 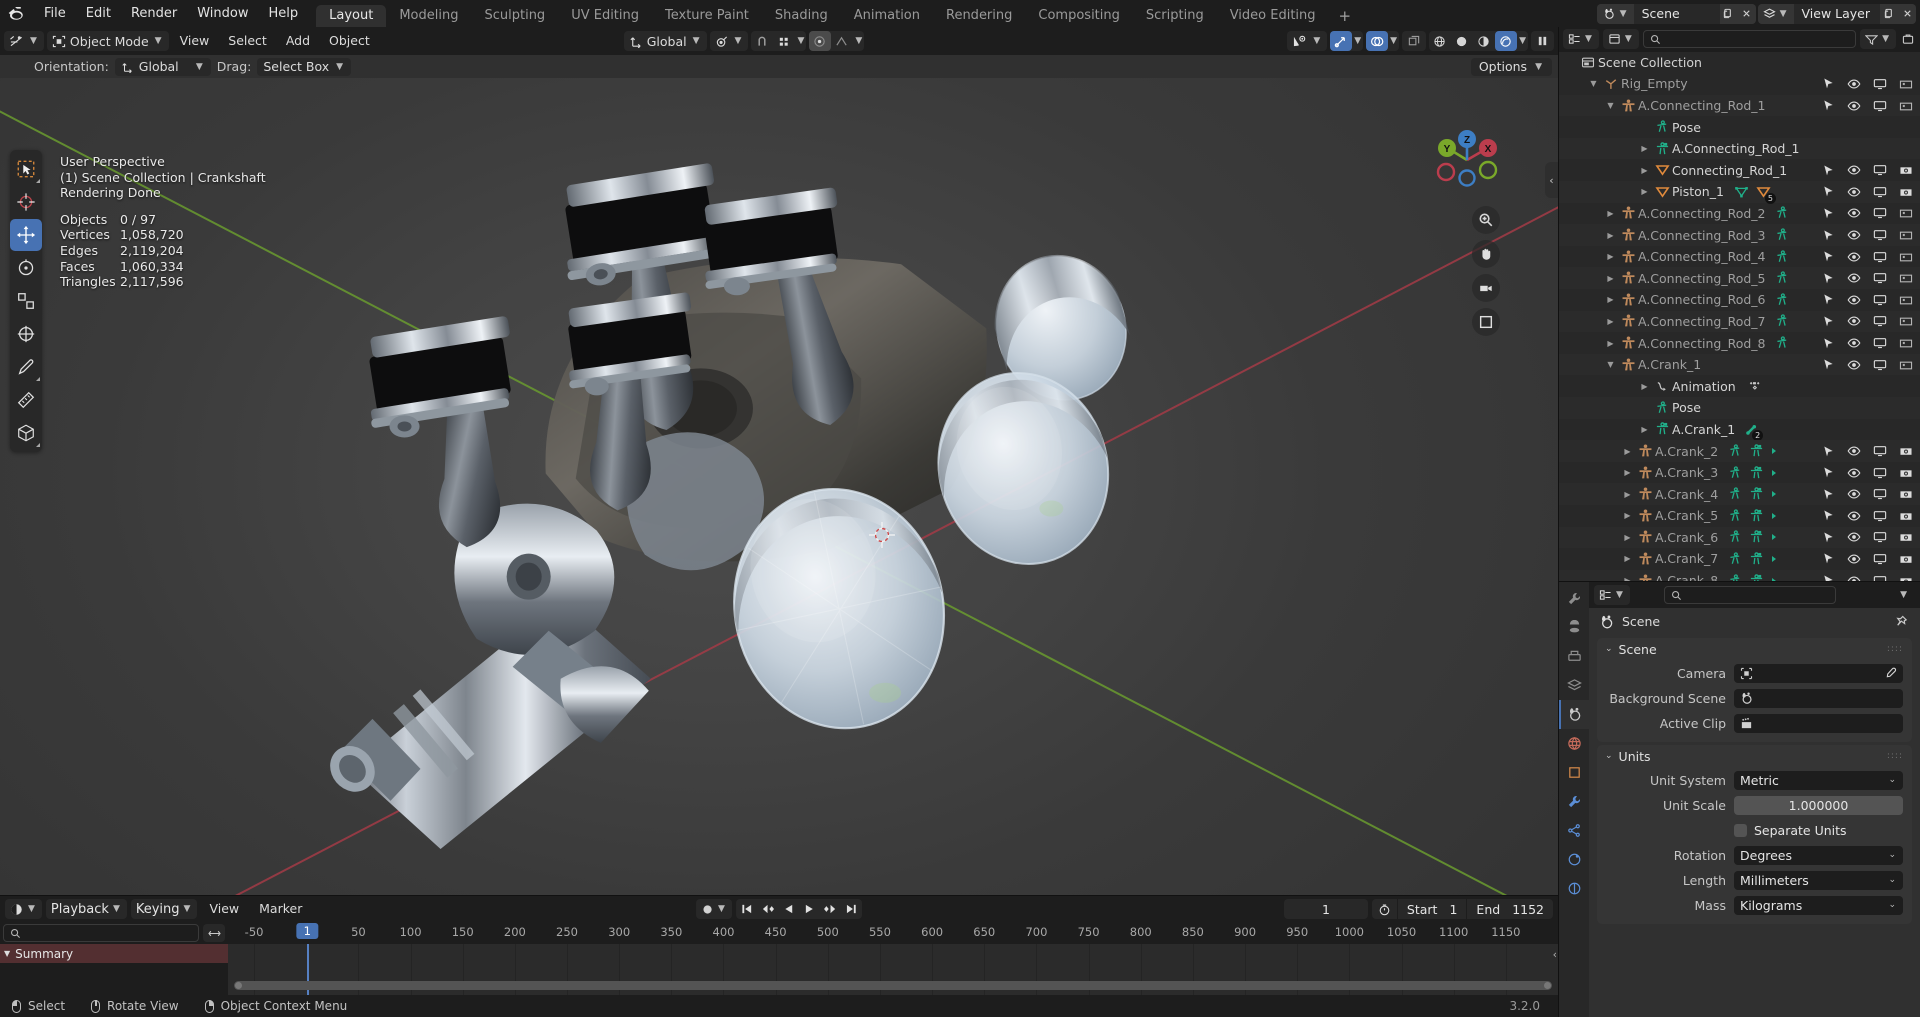 I want to click on armature-data-icon, so click(x=1756, y=577).